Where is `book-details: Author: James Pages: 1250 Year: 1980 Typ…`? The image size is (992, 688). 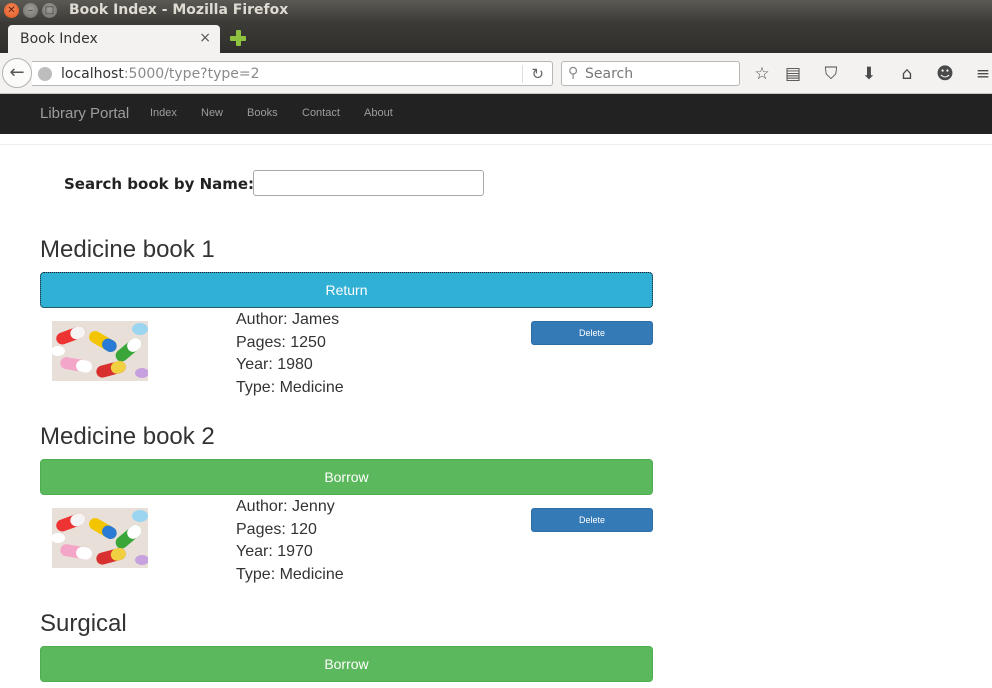
book-details: Author: James Pages: 1250 Year: 1980 Typ… is located at coordinates (290, 354).